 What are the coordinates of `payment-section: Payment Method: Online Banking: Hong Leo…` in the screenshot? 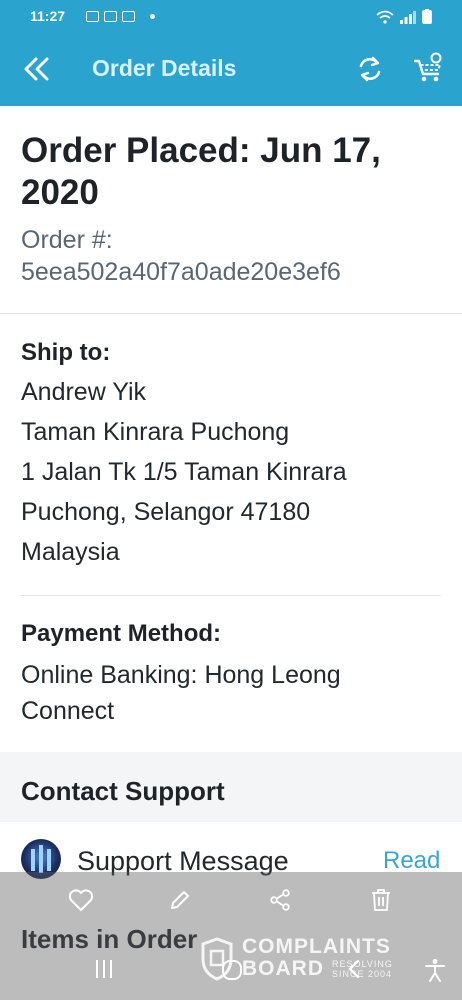 It's located at (231, 674).